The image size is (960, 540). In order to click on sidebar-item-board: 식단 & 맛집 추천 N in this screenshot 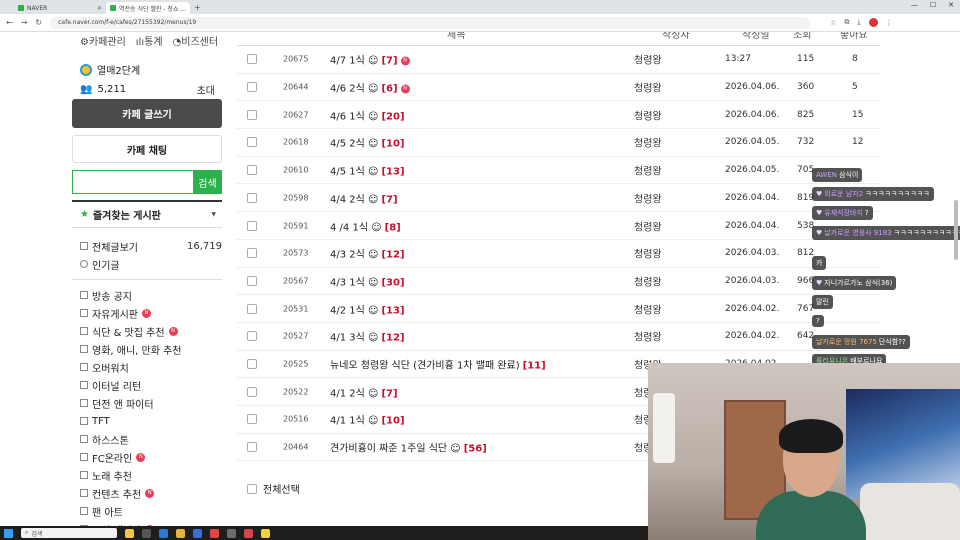, I will do `click(151, 331)`.